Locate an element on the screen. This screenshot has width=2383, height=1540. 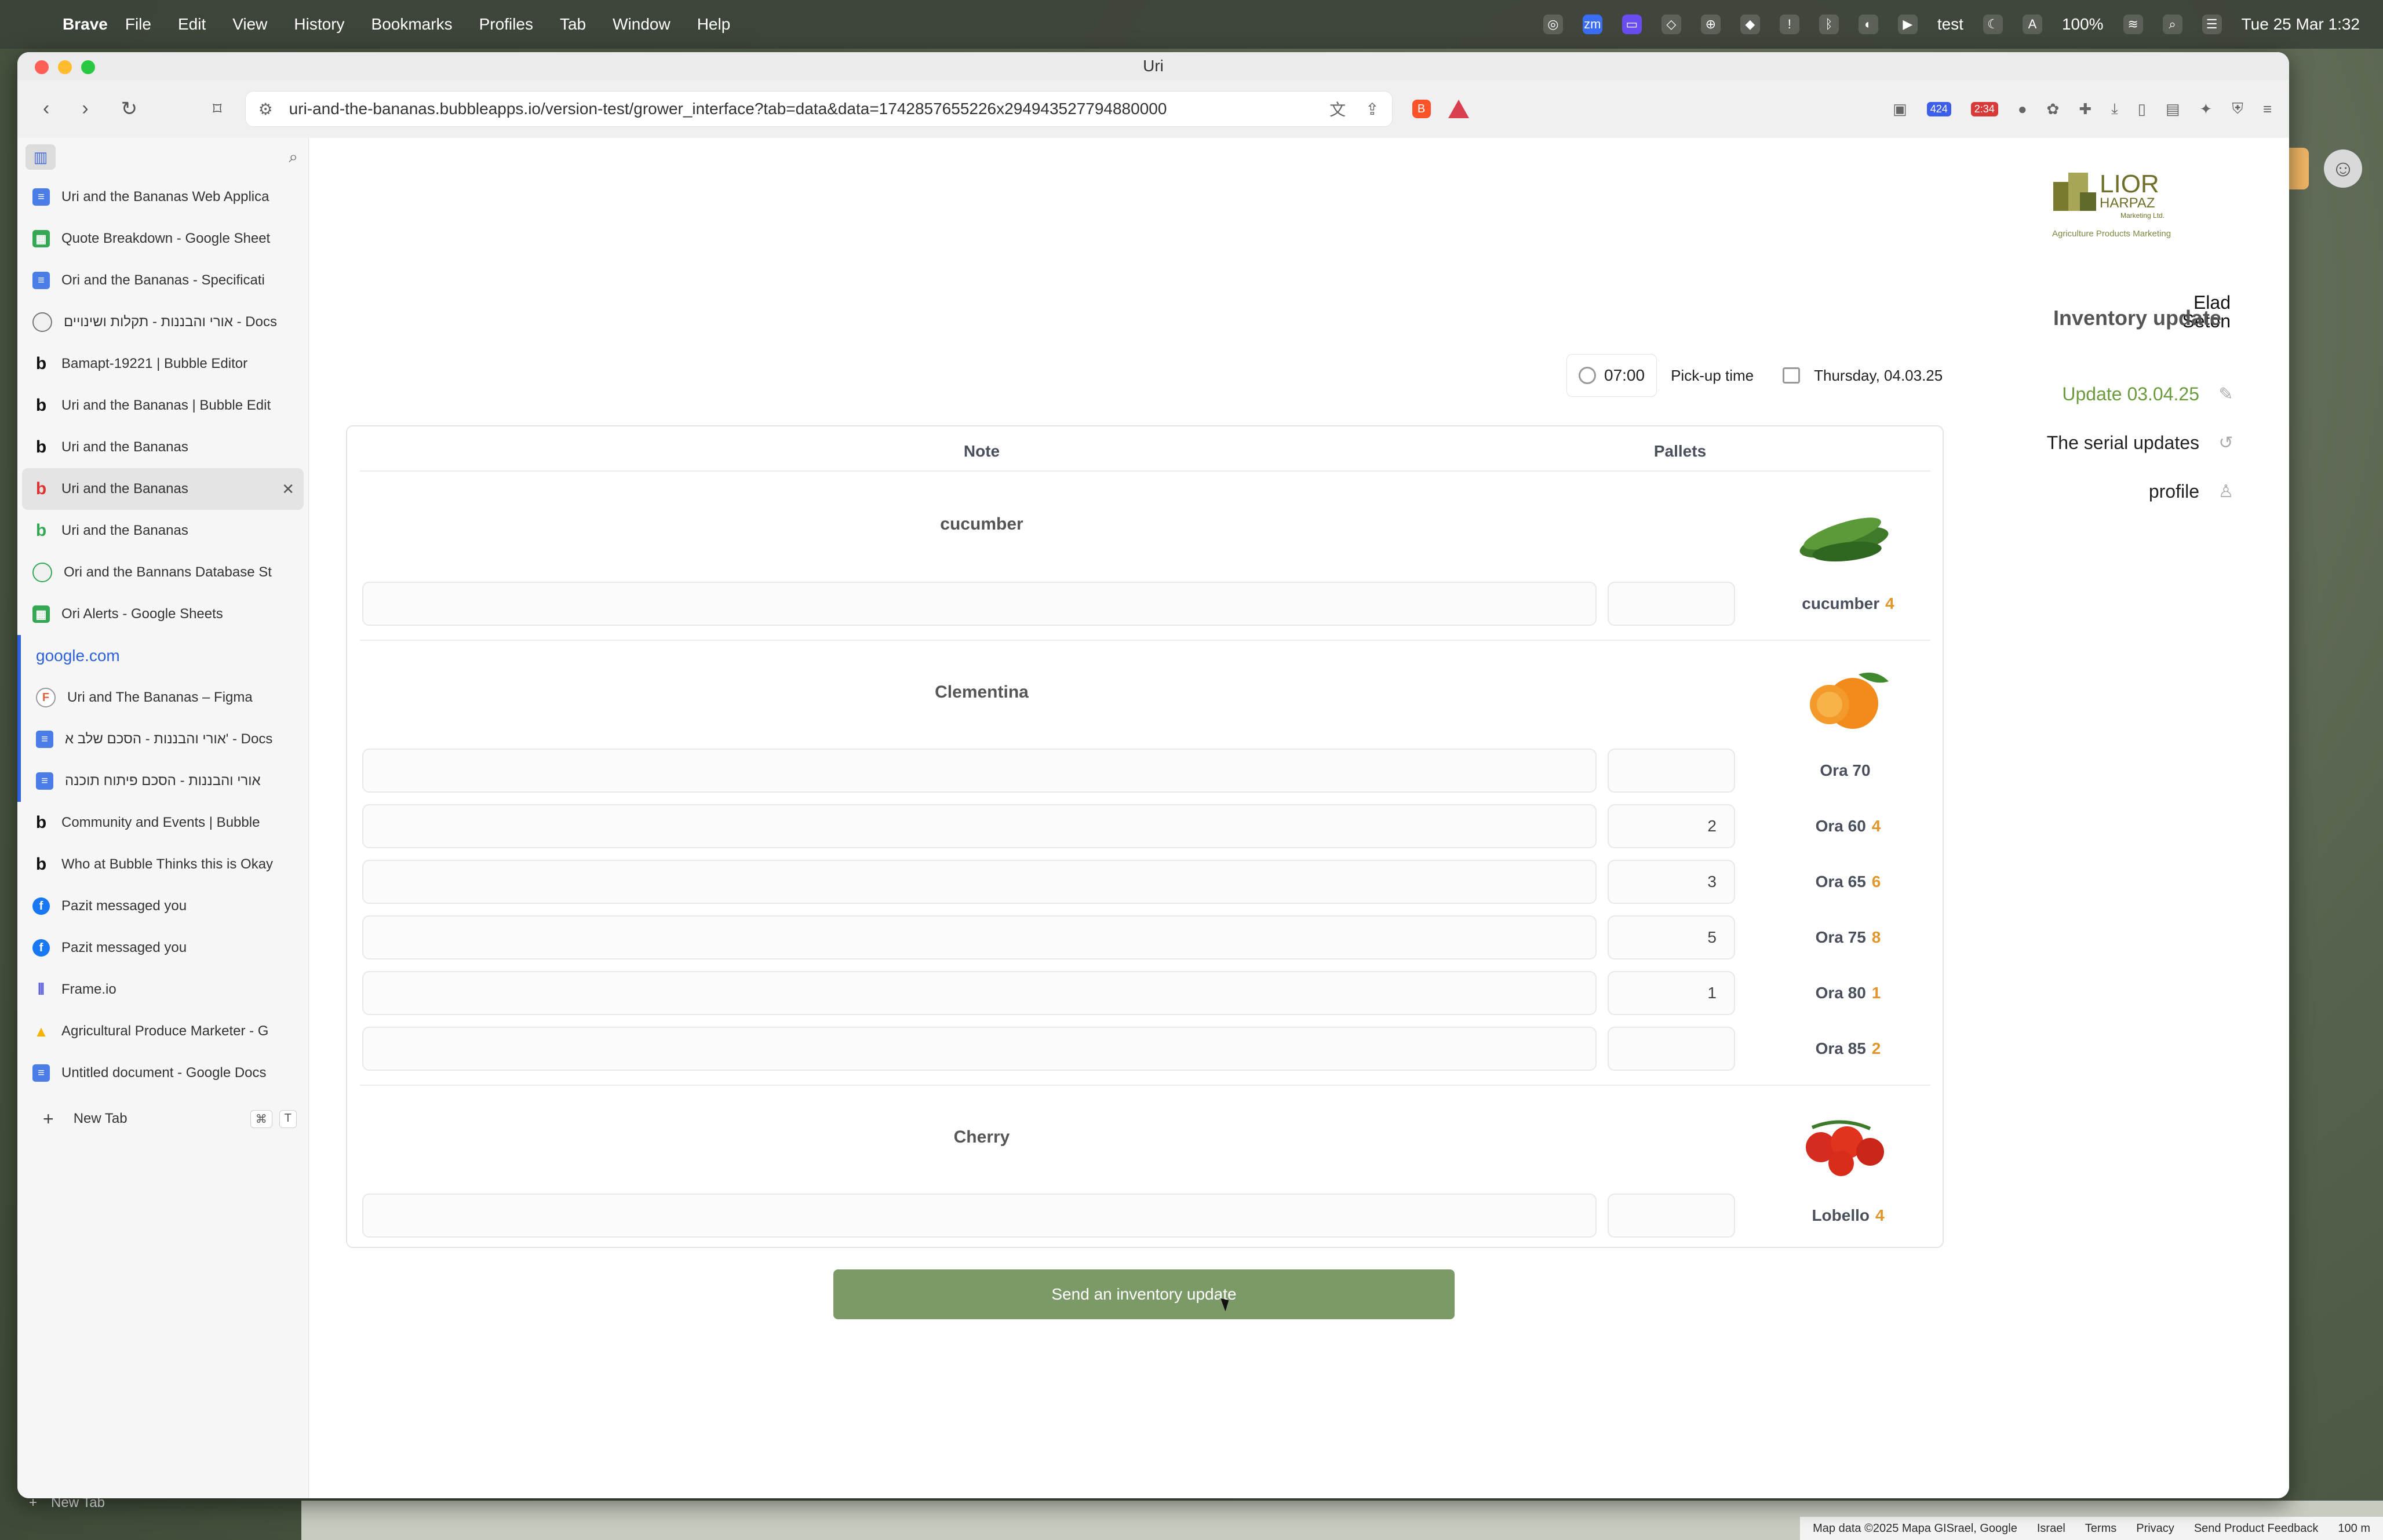
leo-ai-icon: ✦ is located at coordinates (2207, 109).